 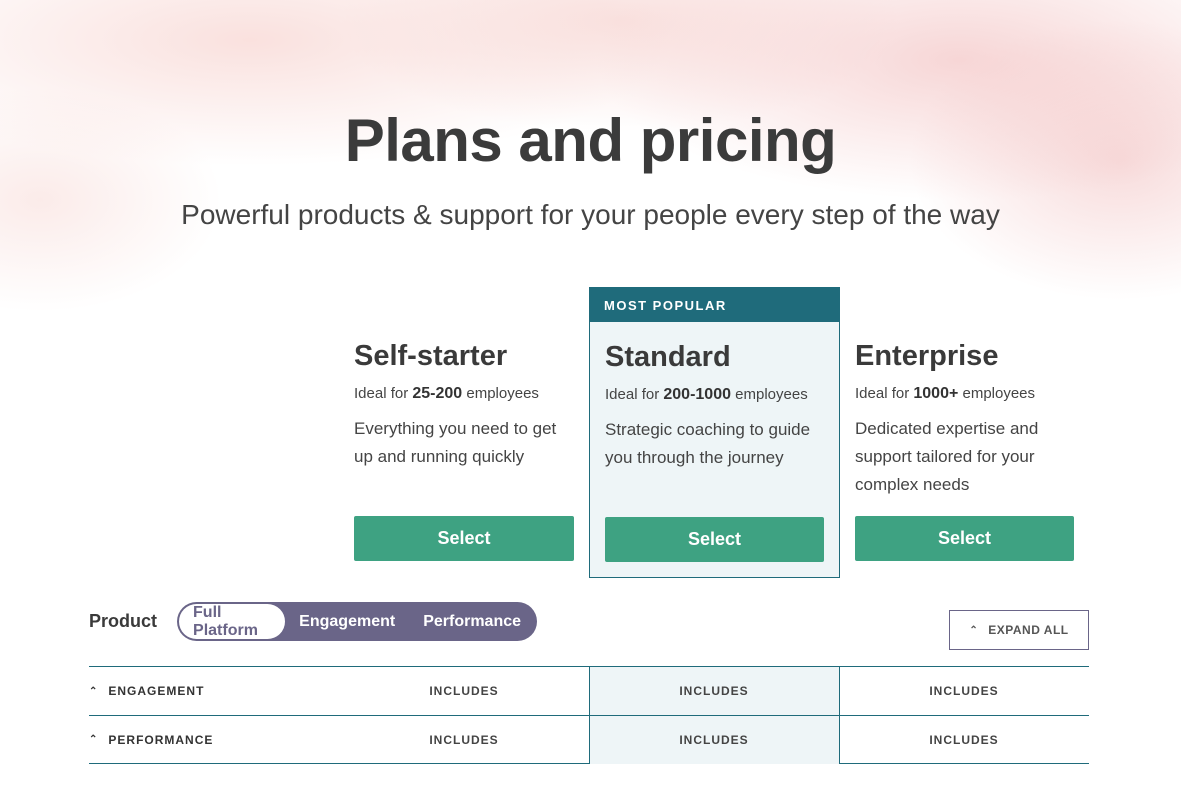 What do you see at coordinates (589, 690) in the screenshot?
I see `table-row-engagement: ⌃ ENGAGEMENT INCLUDES INCLUDES INCLUDES` at bounding box center [589, 690].